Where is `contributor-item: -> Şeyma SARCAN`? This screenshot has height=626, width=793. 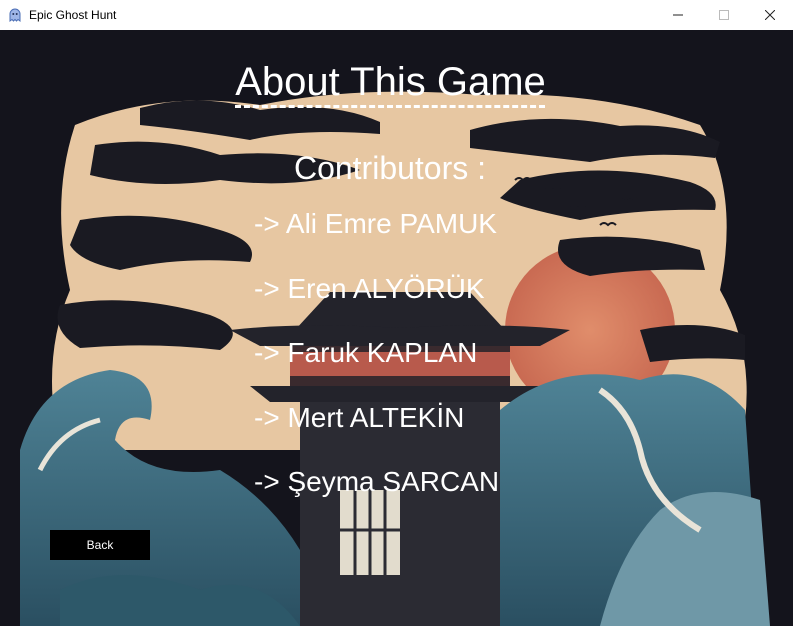 contributor-item: -> Şeyma SARCAN is located at coordinates (377, 481).